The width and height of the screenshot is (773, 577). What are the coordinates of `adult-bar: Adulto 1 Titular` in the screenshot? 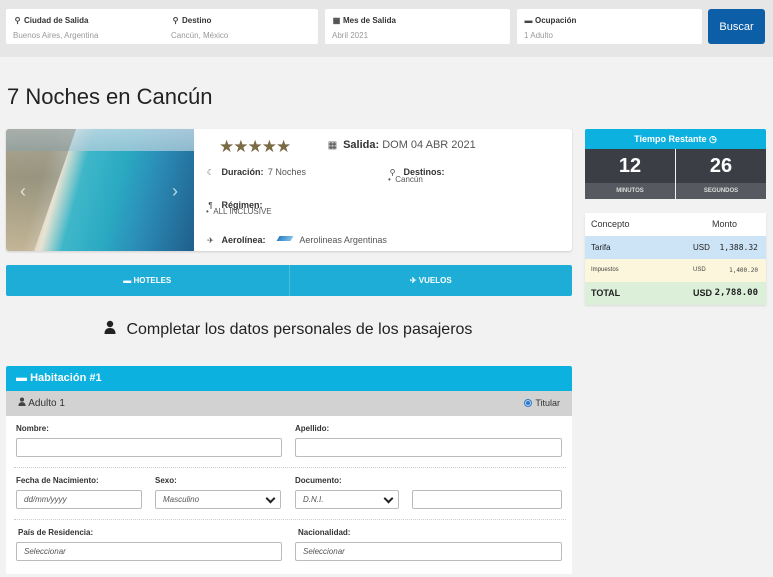 It's located at (289, 403).